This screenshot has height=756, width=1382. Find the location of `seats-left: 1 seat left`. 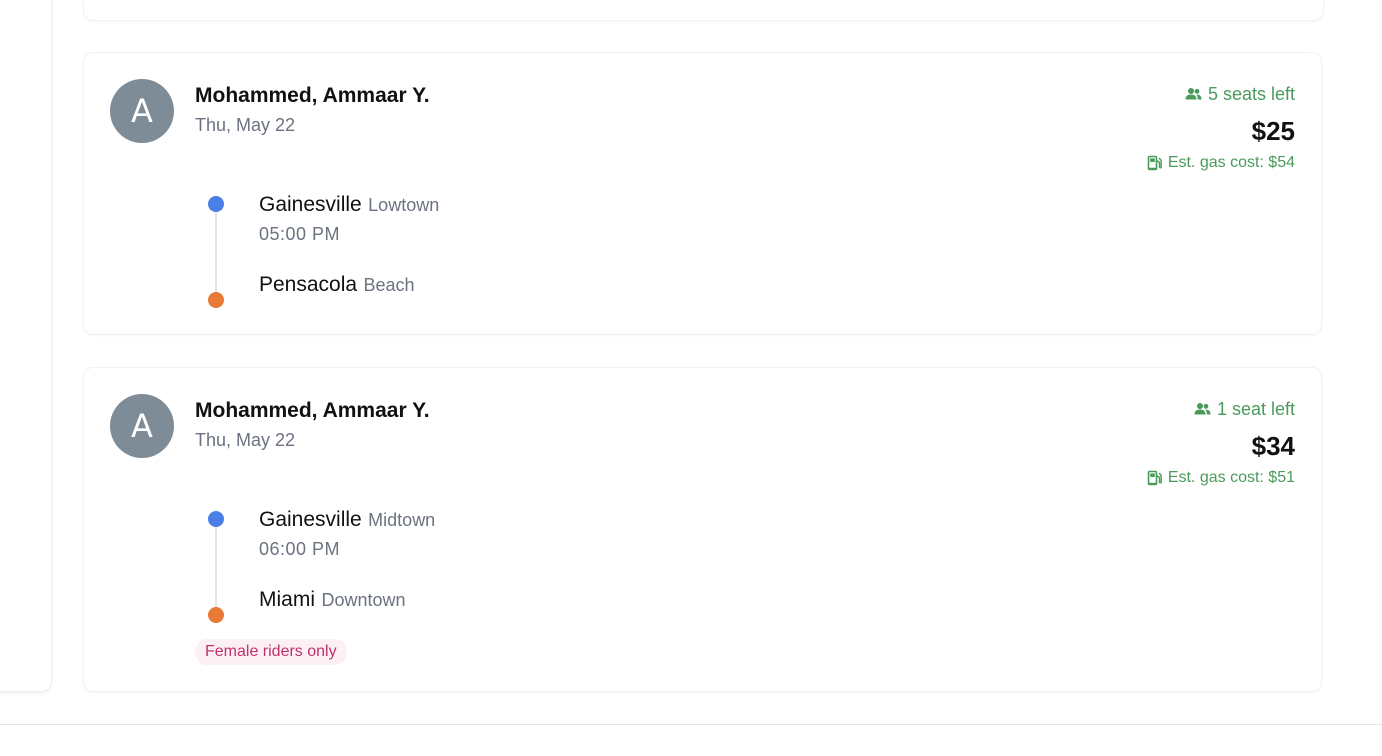

seats-left: 1 seat left is located at coordinates (1221, 409).